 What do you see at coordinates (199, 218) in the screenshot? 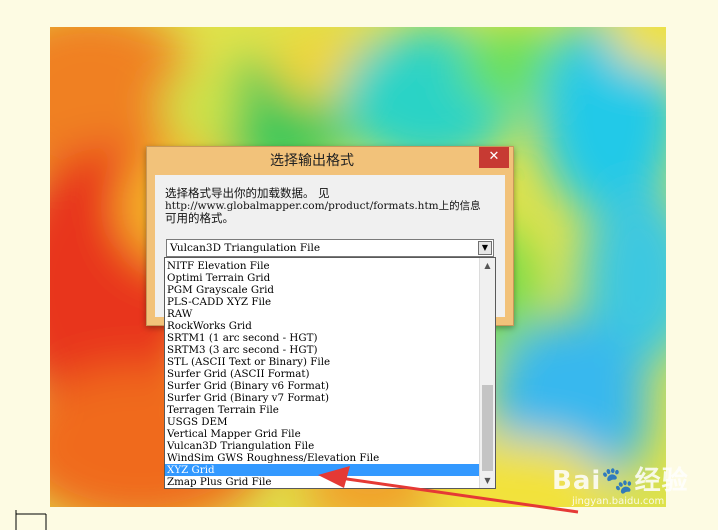
I see `description-line-3: 可用的格式。` at bounding box center [199, 218].